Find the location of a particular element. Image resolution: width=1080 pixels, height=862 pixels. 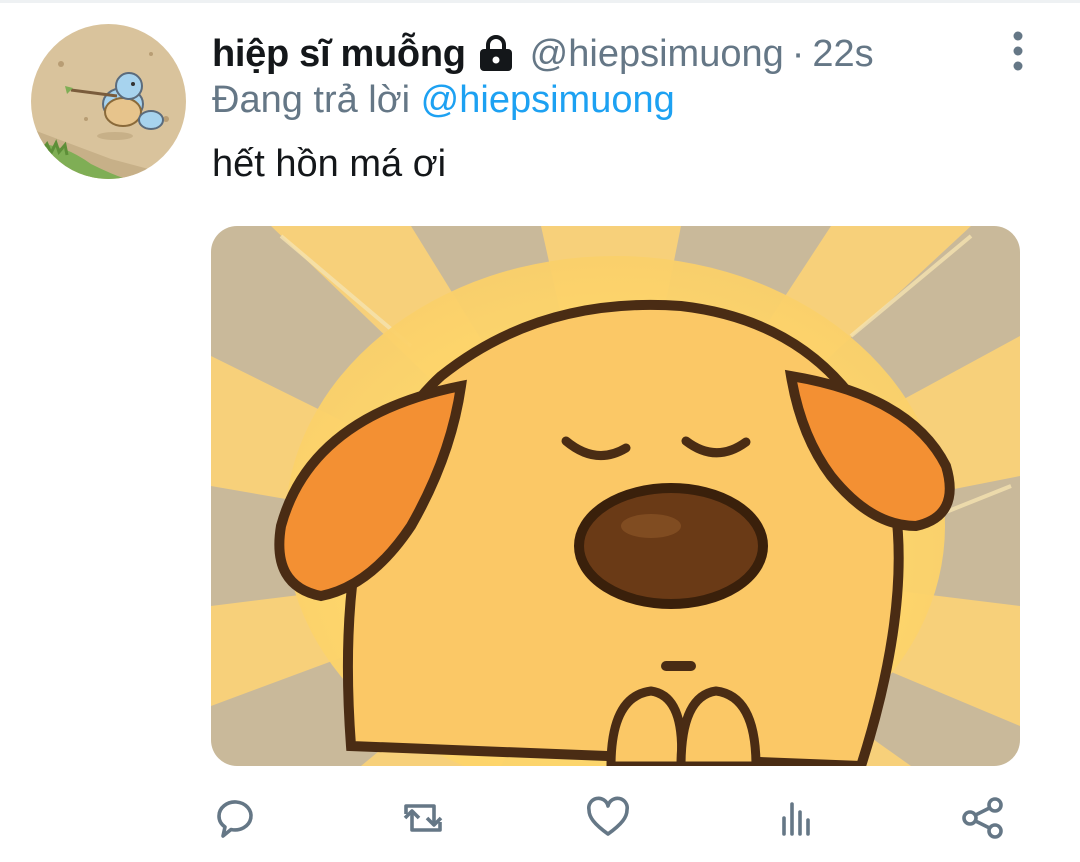

retweet-button is located at coordinates (423, 818).